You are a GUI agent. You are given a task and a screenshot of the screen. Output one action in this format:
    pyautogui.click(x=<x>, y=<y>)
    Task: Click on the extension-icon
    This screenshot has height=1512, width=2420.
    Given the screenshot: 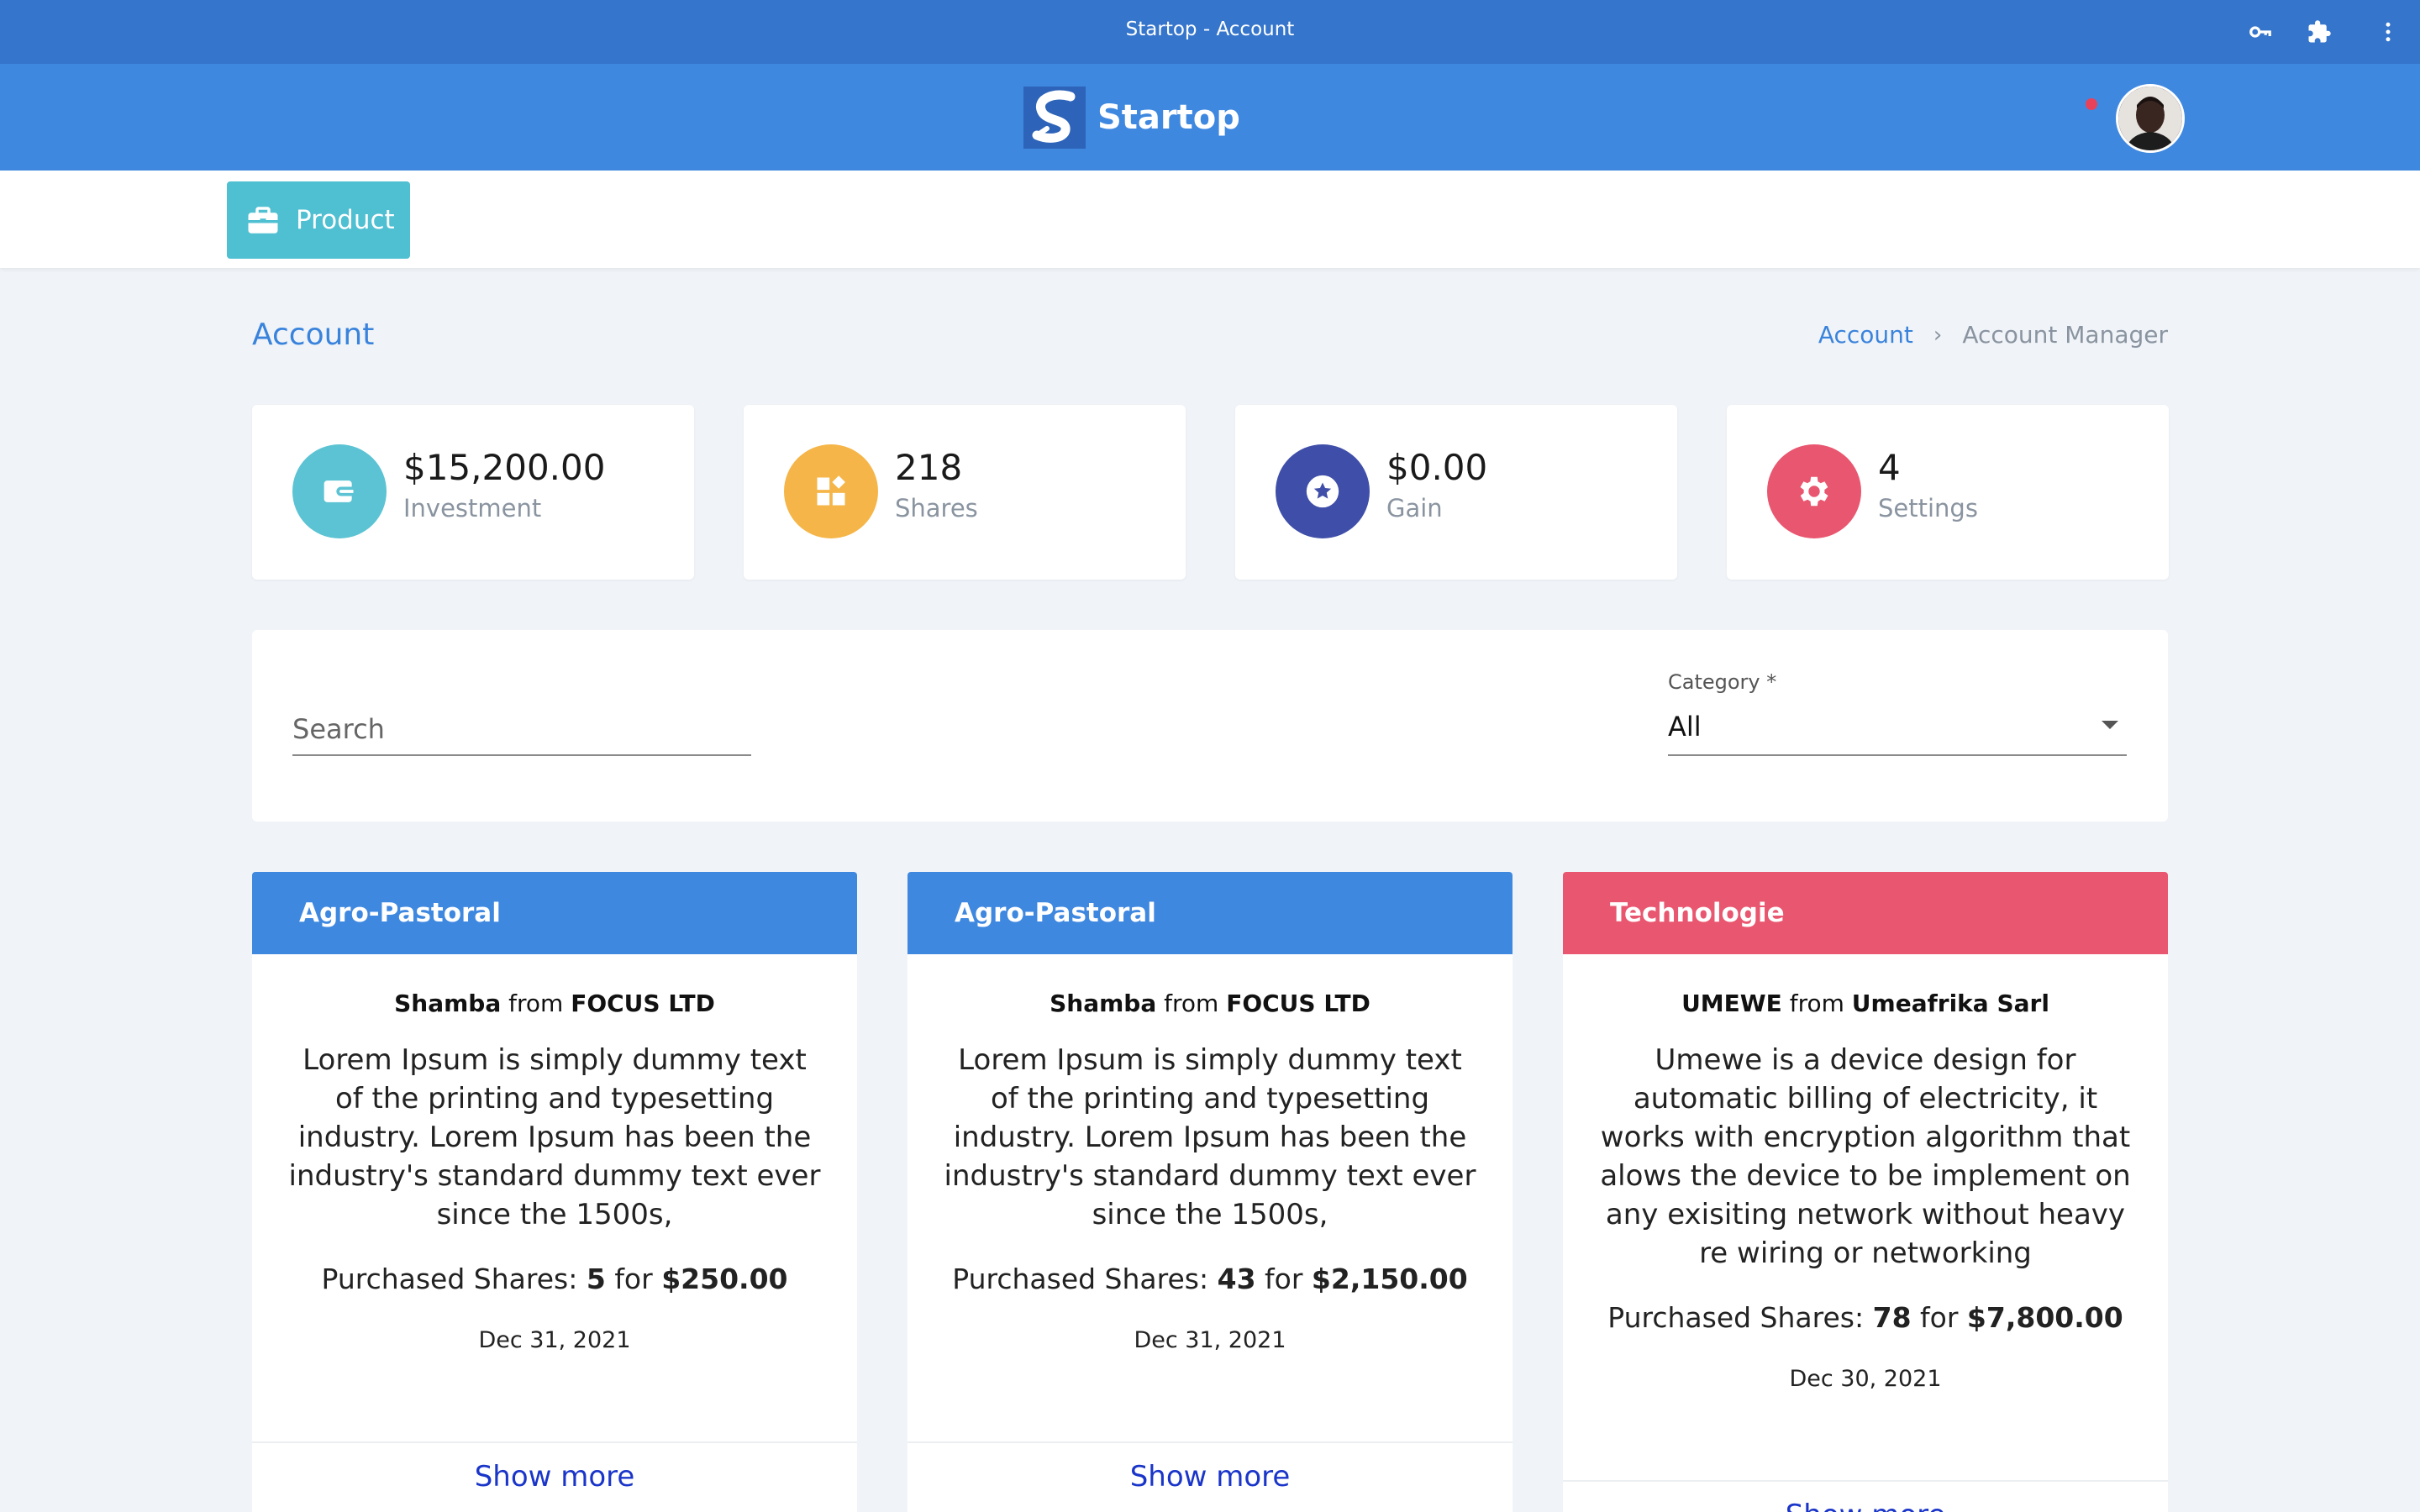 What is the action you would take?
    pyautogui.click(x=2319, y=32)
    